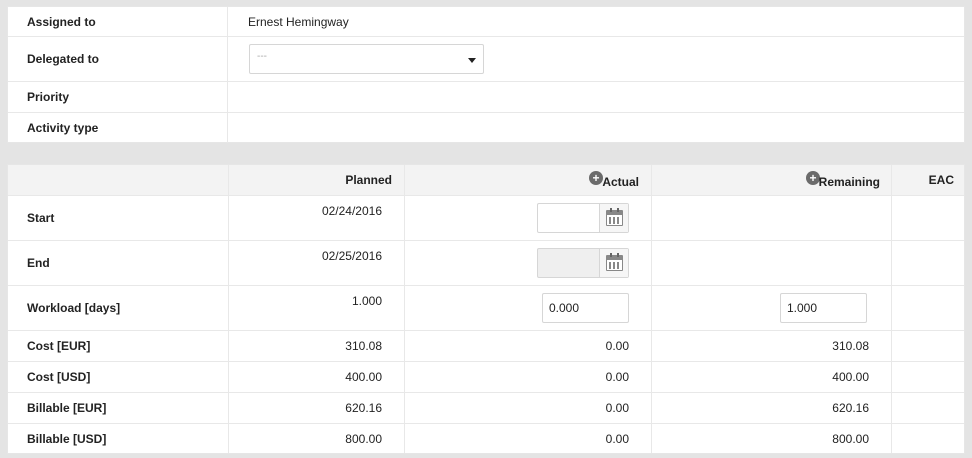 This screenshot has height=458, width=972. I want to click on cost-usd-actual: 0.00, so click(617, 377).